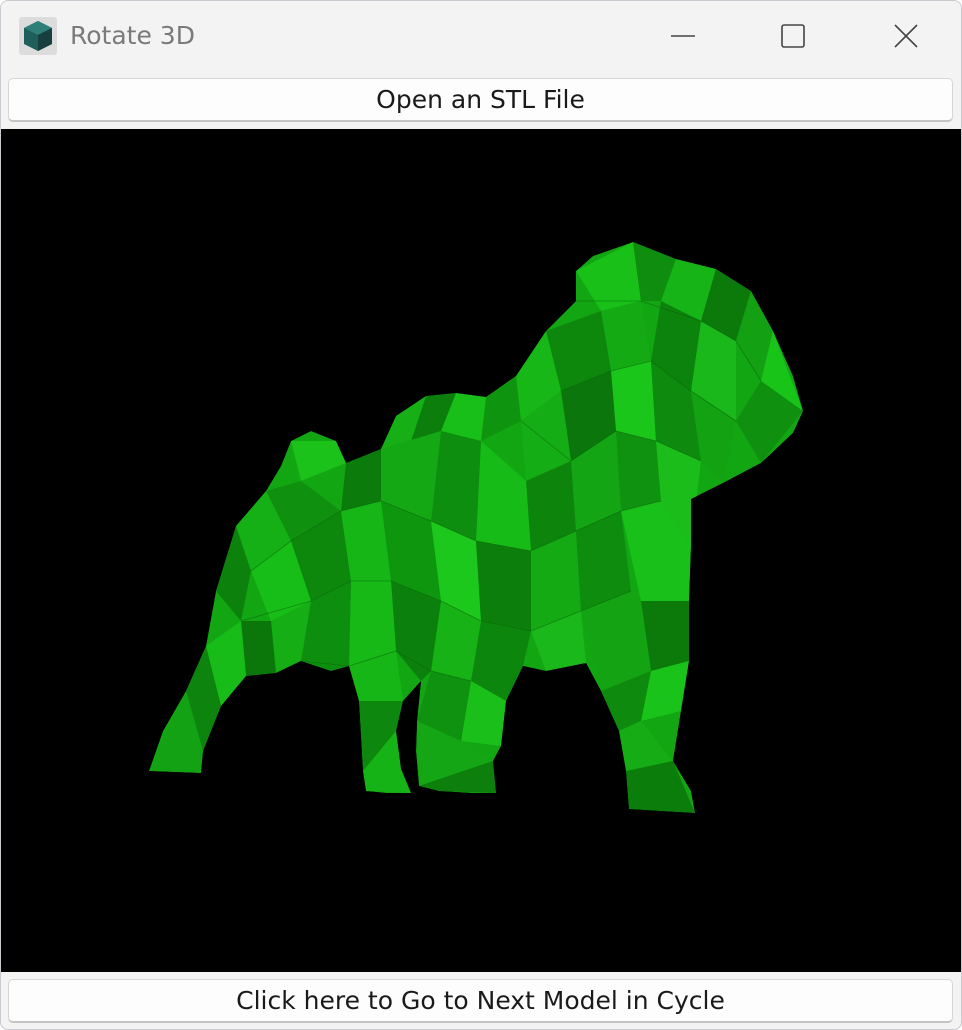 The height and width of the screenshot is (1030, 962). What do you see at coordinates (480, 1001) in the screenshot?
I see `next-model-button: Click here to Go to Next Model in Cycle` at bounding box center [480, 1001].